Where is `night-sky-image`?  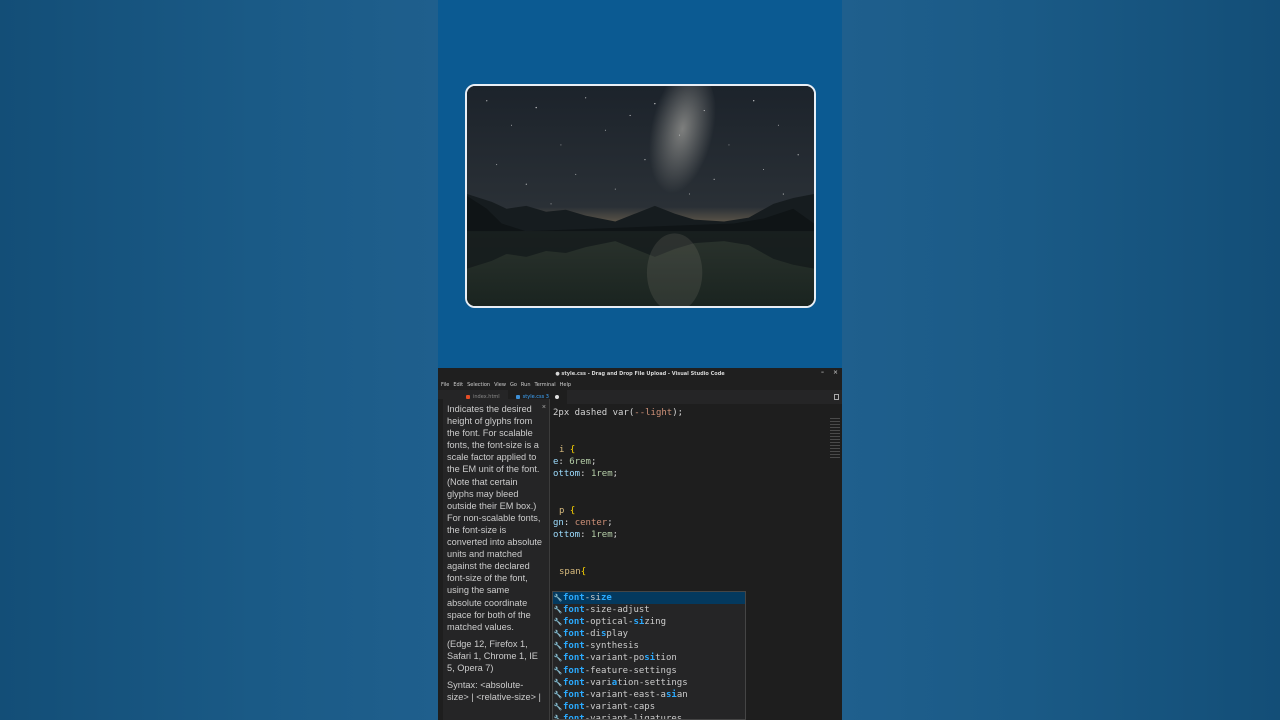 night-sky-image is located at coordinates (640, 196).